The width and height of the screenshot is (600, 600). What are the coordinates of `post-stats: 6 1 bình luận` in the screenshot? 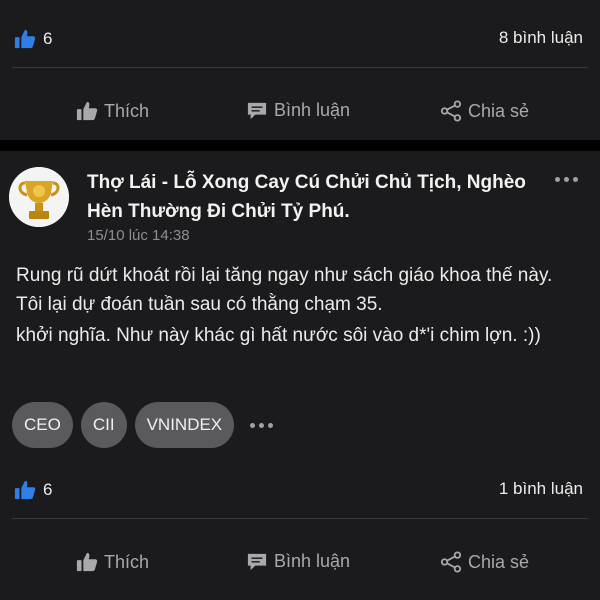 It's located at (300, 491).